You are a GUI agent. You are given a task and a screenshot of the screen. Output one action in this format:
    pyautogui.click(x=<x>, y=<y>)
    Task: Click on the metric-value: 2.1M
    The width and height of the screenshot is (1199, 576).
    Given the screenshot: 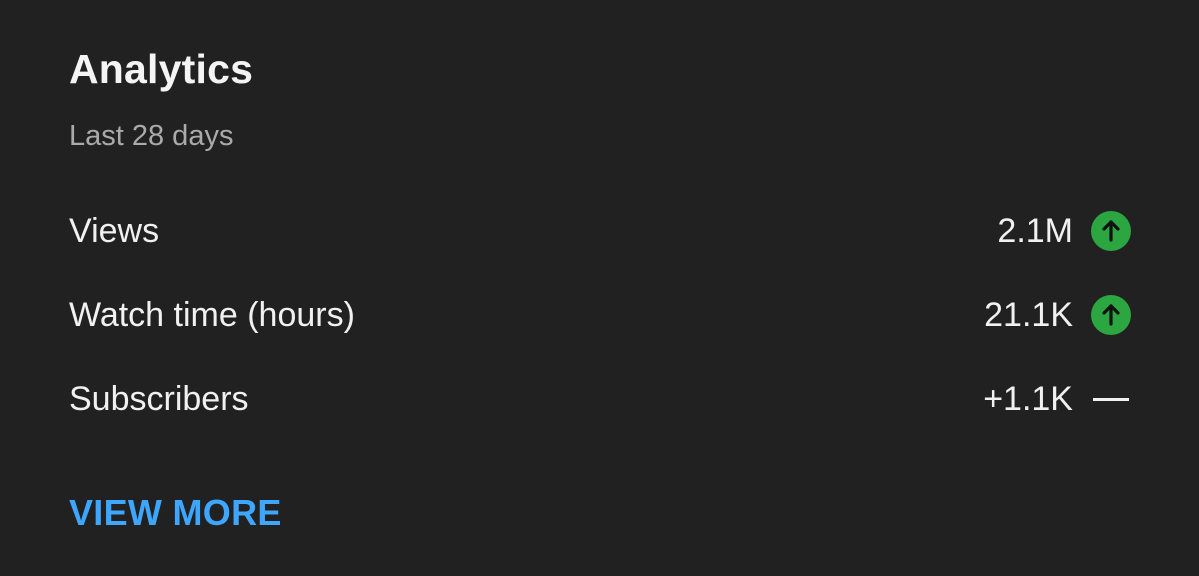 What is the action you would take?
    pyautogui.click(x=1035, y=231)
    